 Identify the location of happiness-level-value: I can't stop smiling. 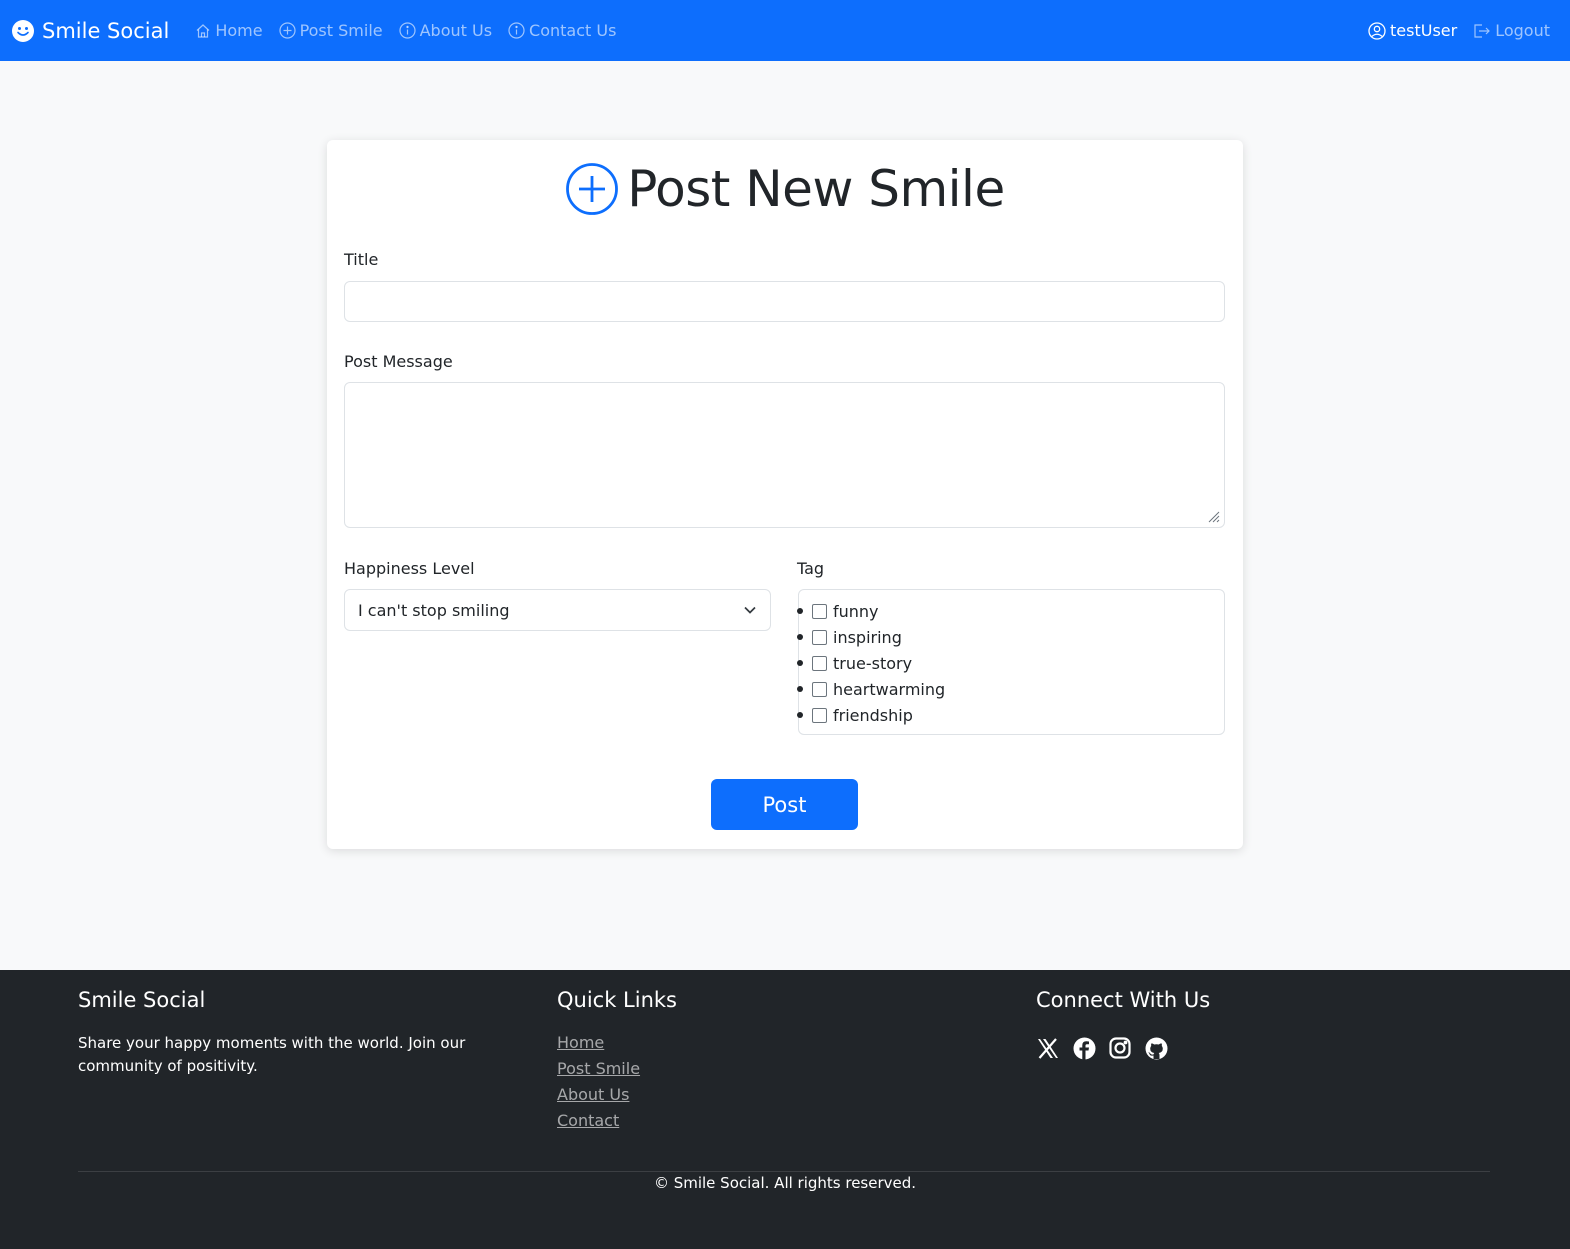
(434, 610).